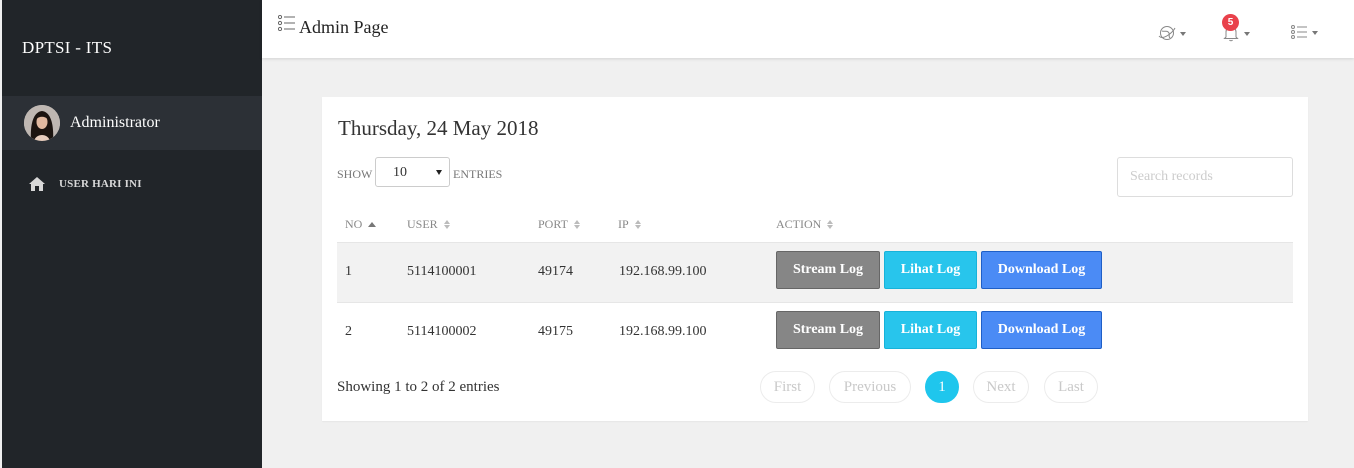  I want to click on column-header-ip: IP, so click(630, 224).